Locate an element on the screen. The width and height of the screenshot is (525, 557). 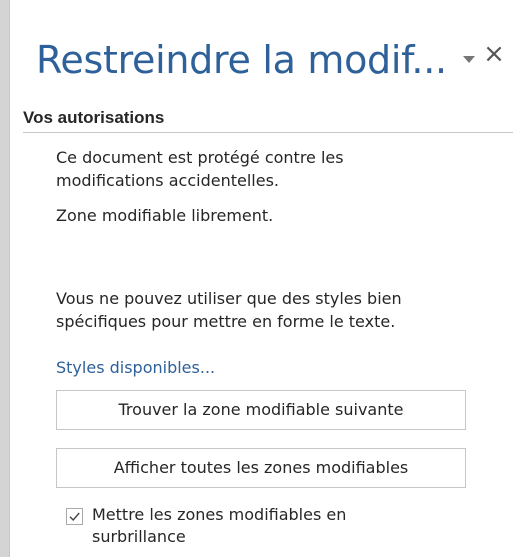
section-divider is located at coordinates (268, 132).